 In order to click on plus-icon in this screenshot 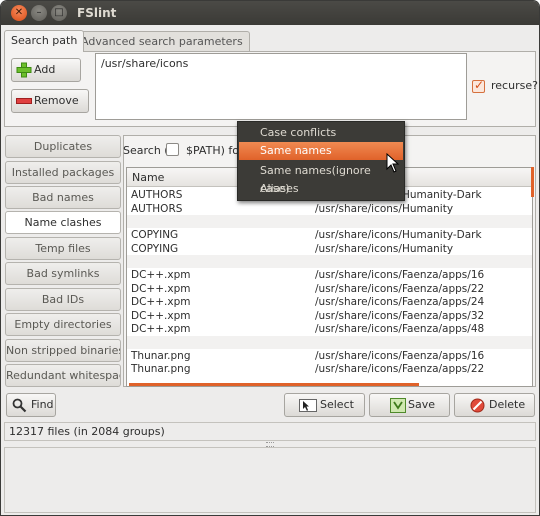, I will do `click(24, 70)`.